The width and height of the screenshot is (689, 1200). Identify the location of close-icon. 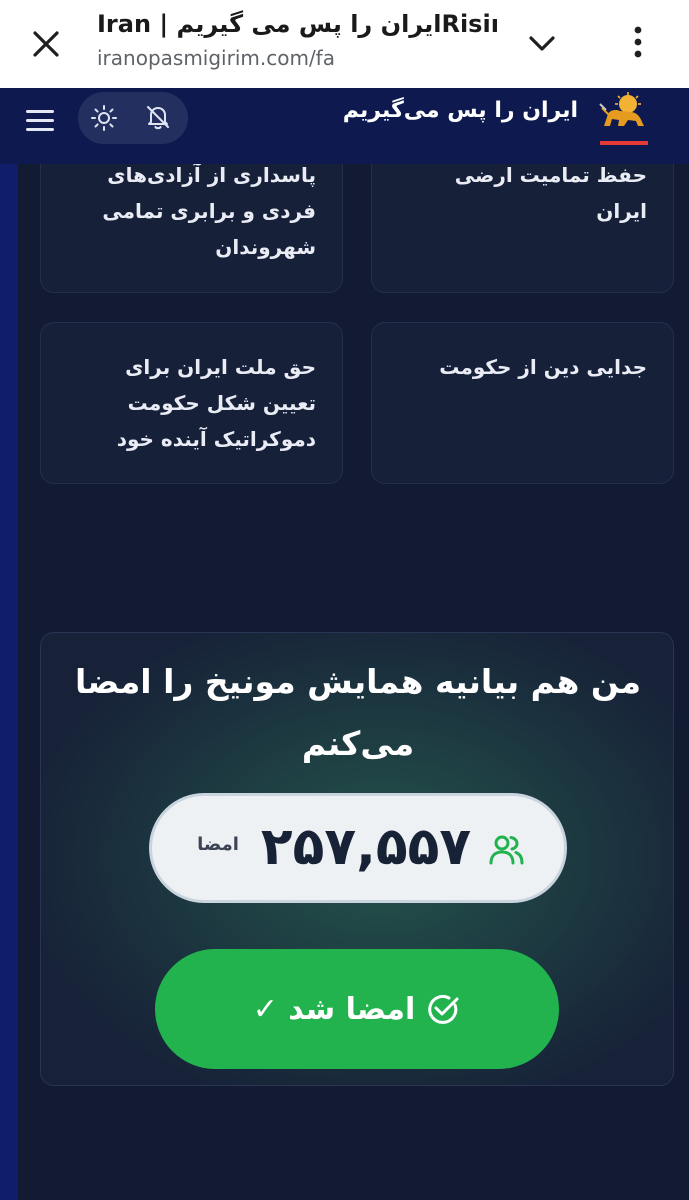
(46, 44).